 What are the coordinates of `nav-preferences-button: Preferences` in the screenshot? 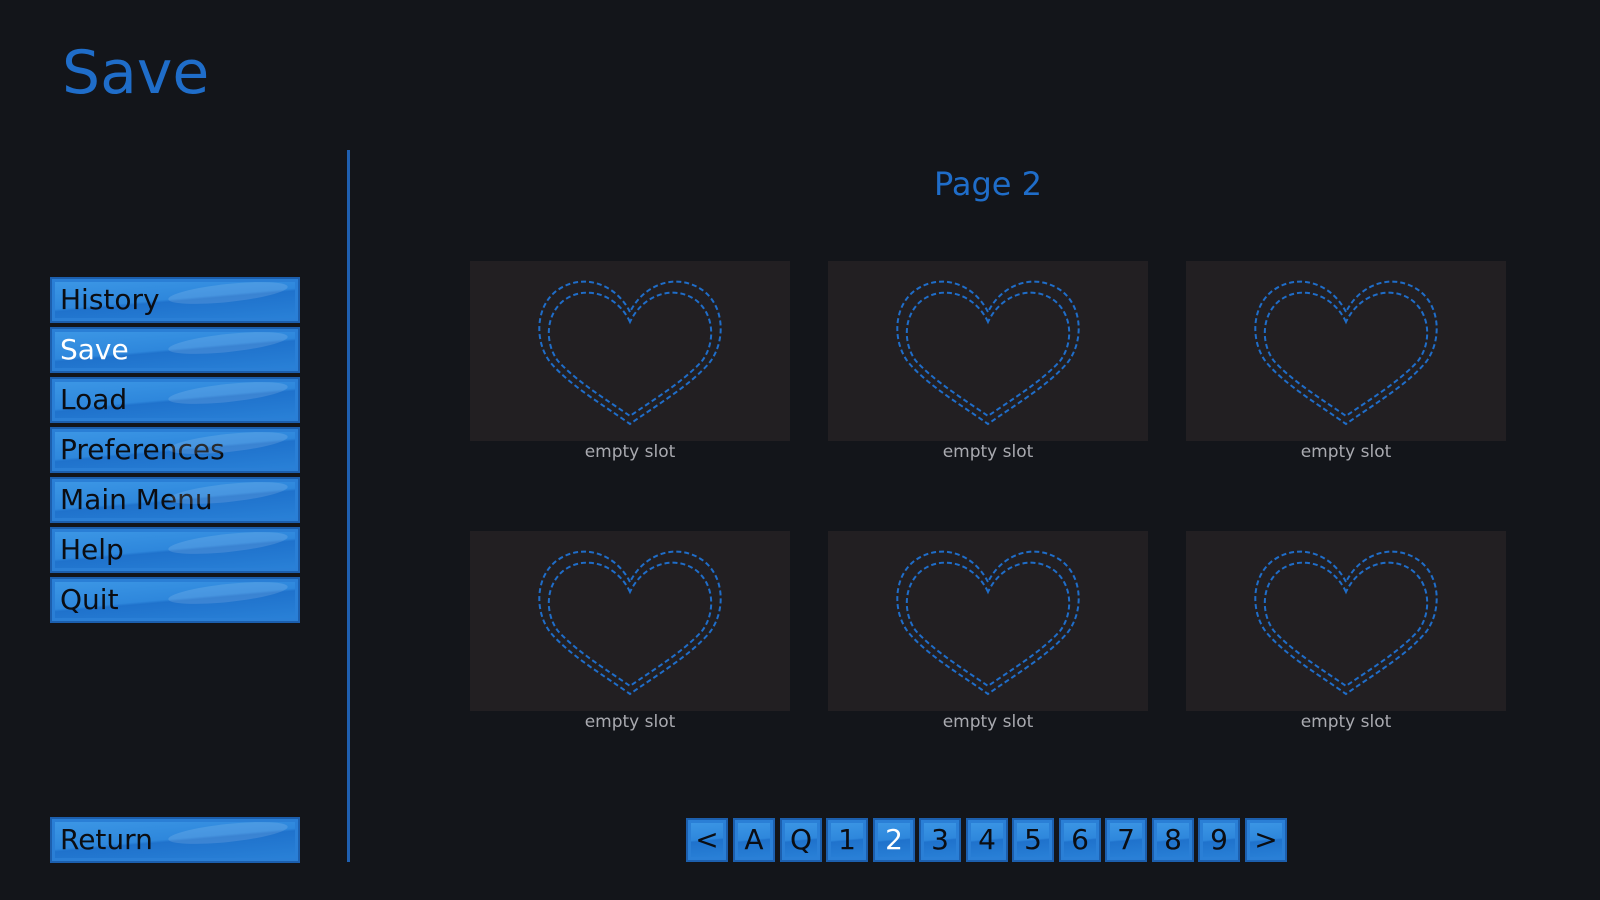 It's located at (175, 450).